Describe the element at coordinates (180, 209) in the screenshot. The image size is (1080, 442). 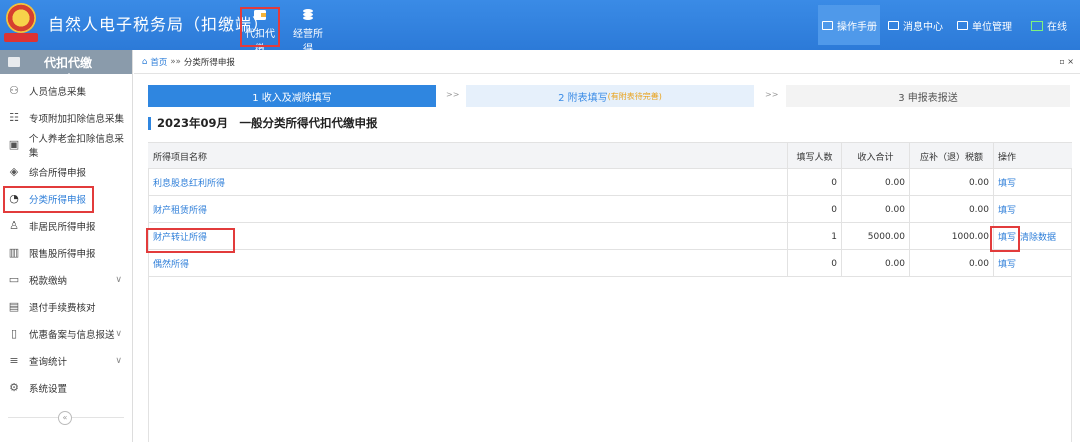
I see `income-item-link: 财产租赁所得` at that location.